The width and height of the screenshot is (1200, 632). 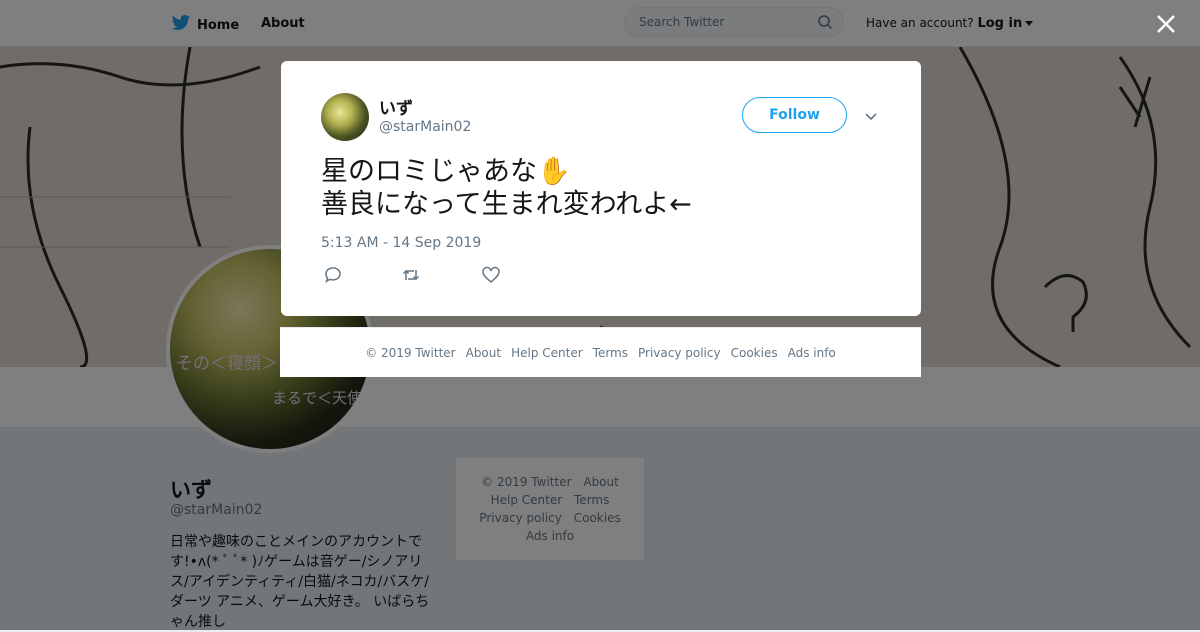 What do you see at coordinates (506, 188) in the screenshot?
I see `tweet-text: 星のロミじゃあな✋ 善良になって生まれ変われよ←` at bounding box center [506, 188].